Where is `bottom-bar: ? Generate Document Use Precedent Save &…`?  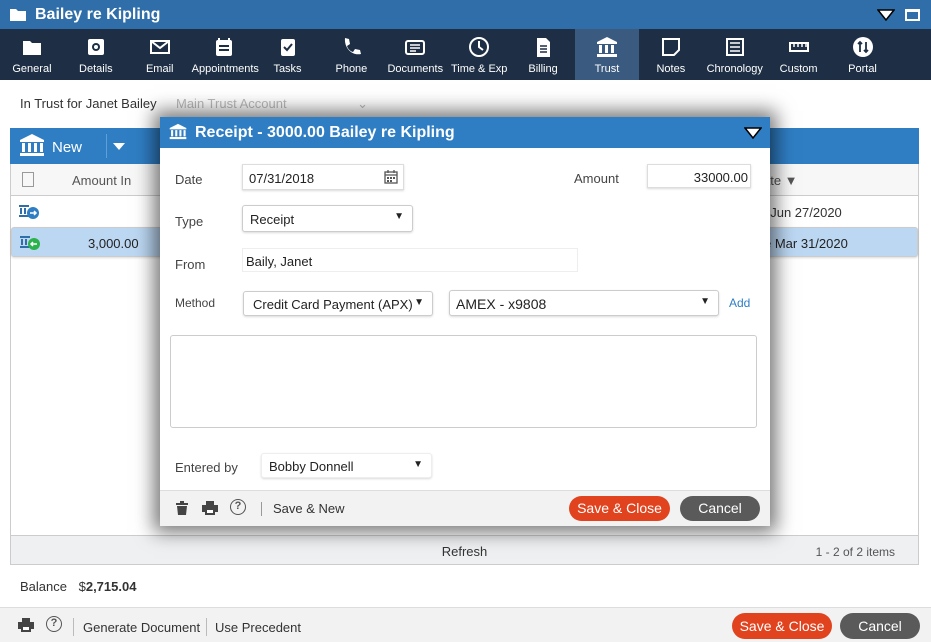
bottom-bar: ? Generate Document Use Precedent Save &… is located at coordinates (465, 624).